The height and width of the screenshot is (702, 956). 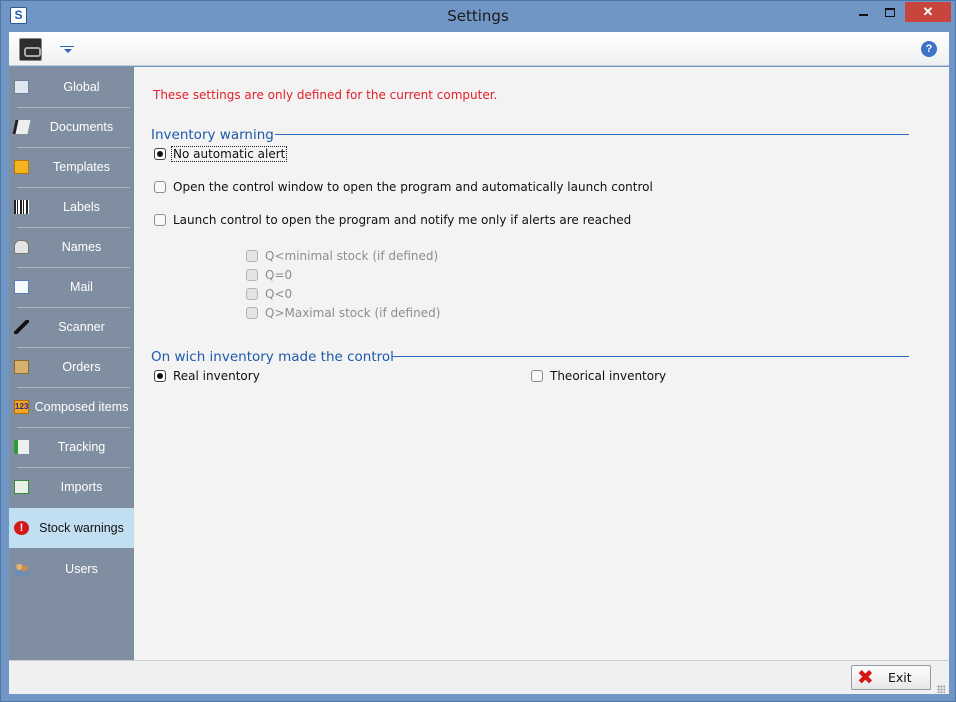 I want to click on sidebar-item-scanner: Scanner, so click(x=71, y=327).